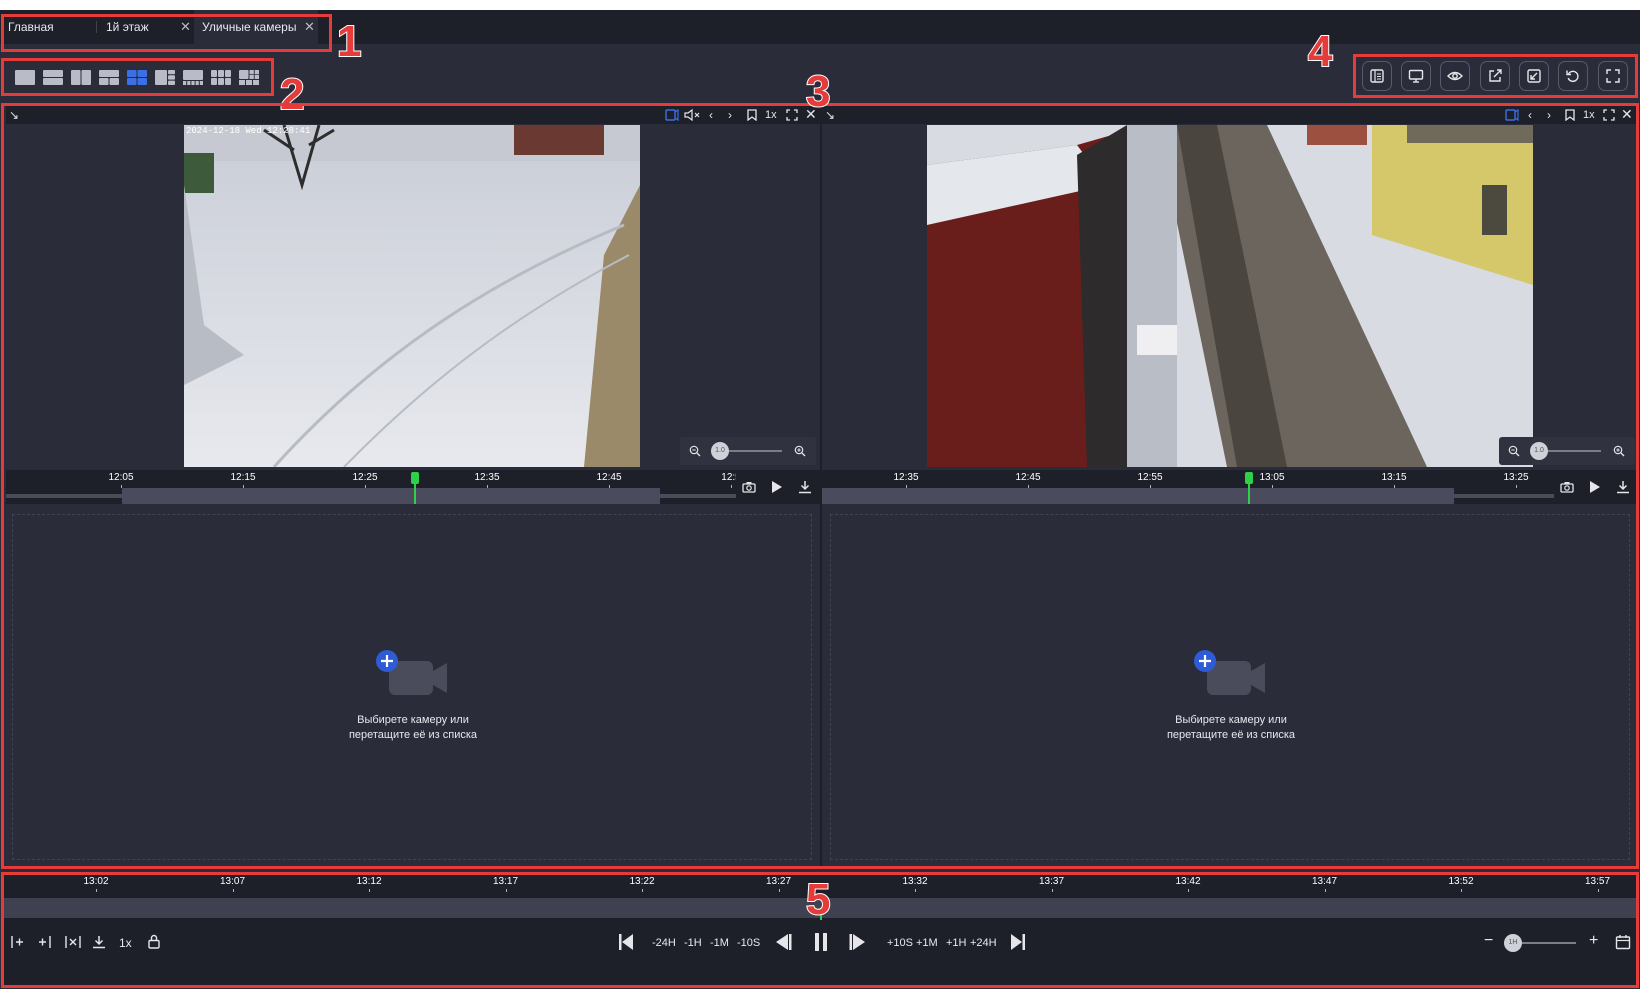  What do you see at coordinates (232, 881) in the screenshot?
I see `timeline-time-label: 13:07` at bounding box center [232, 881].